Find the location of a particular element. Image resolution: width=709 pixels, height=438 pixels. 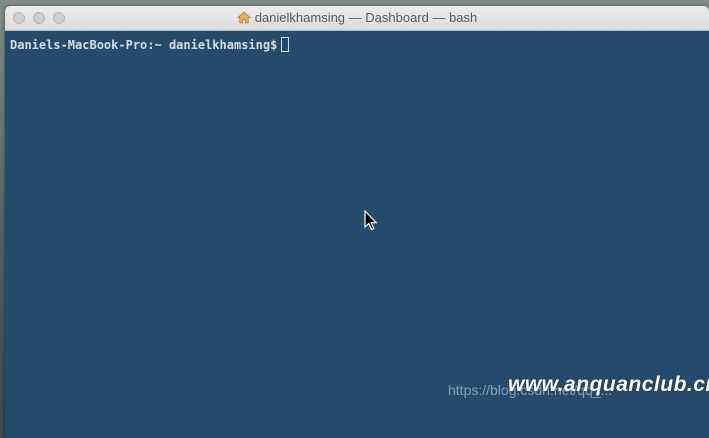

prompt-line: Daniels-MacBook-Pro:~ danielkhamsing$ is located at coordinates (150, 45).